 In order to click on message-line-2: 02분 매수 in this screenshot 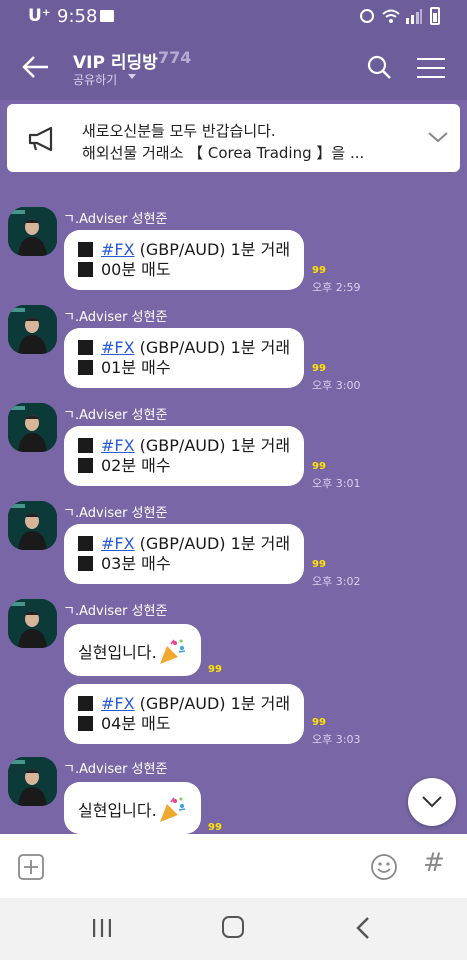, I will do `click(136, 465)`.